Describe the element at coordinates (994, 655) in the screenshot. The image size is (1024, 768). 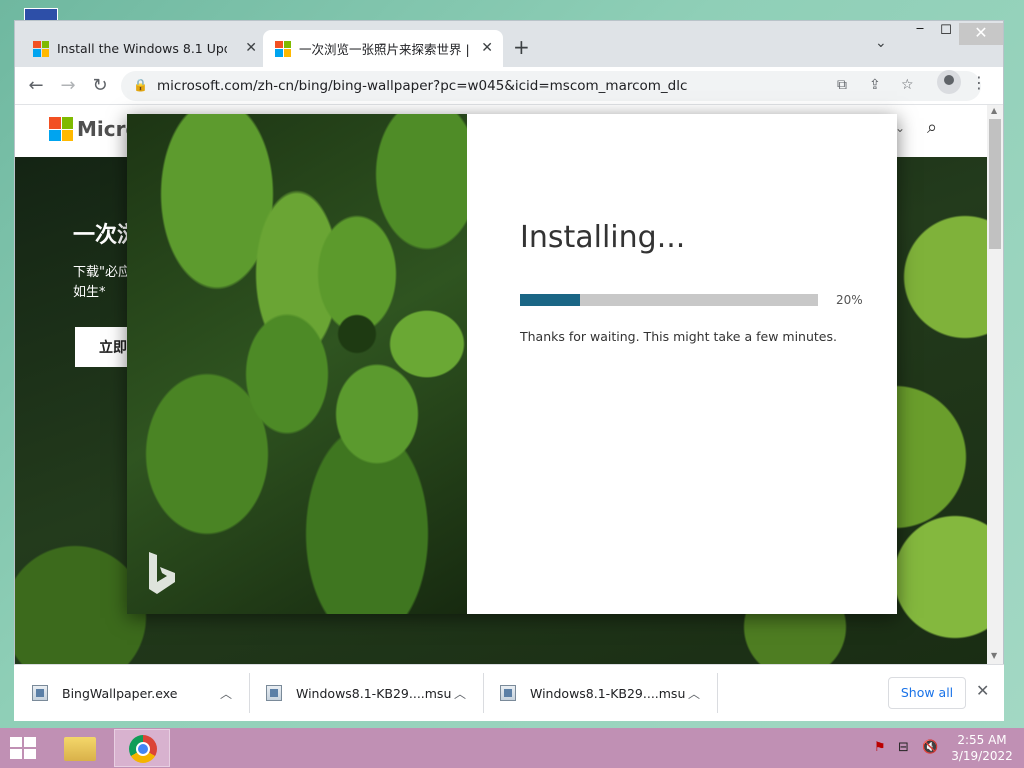
I see `scroll-down-icon: ▼` at that location.